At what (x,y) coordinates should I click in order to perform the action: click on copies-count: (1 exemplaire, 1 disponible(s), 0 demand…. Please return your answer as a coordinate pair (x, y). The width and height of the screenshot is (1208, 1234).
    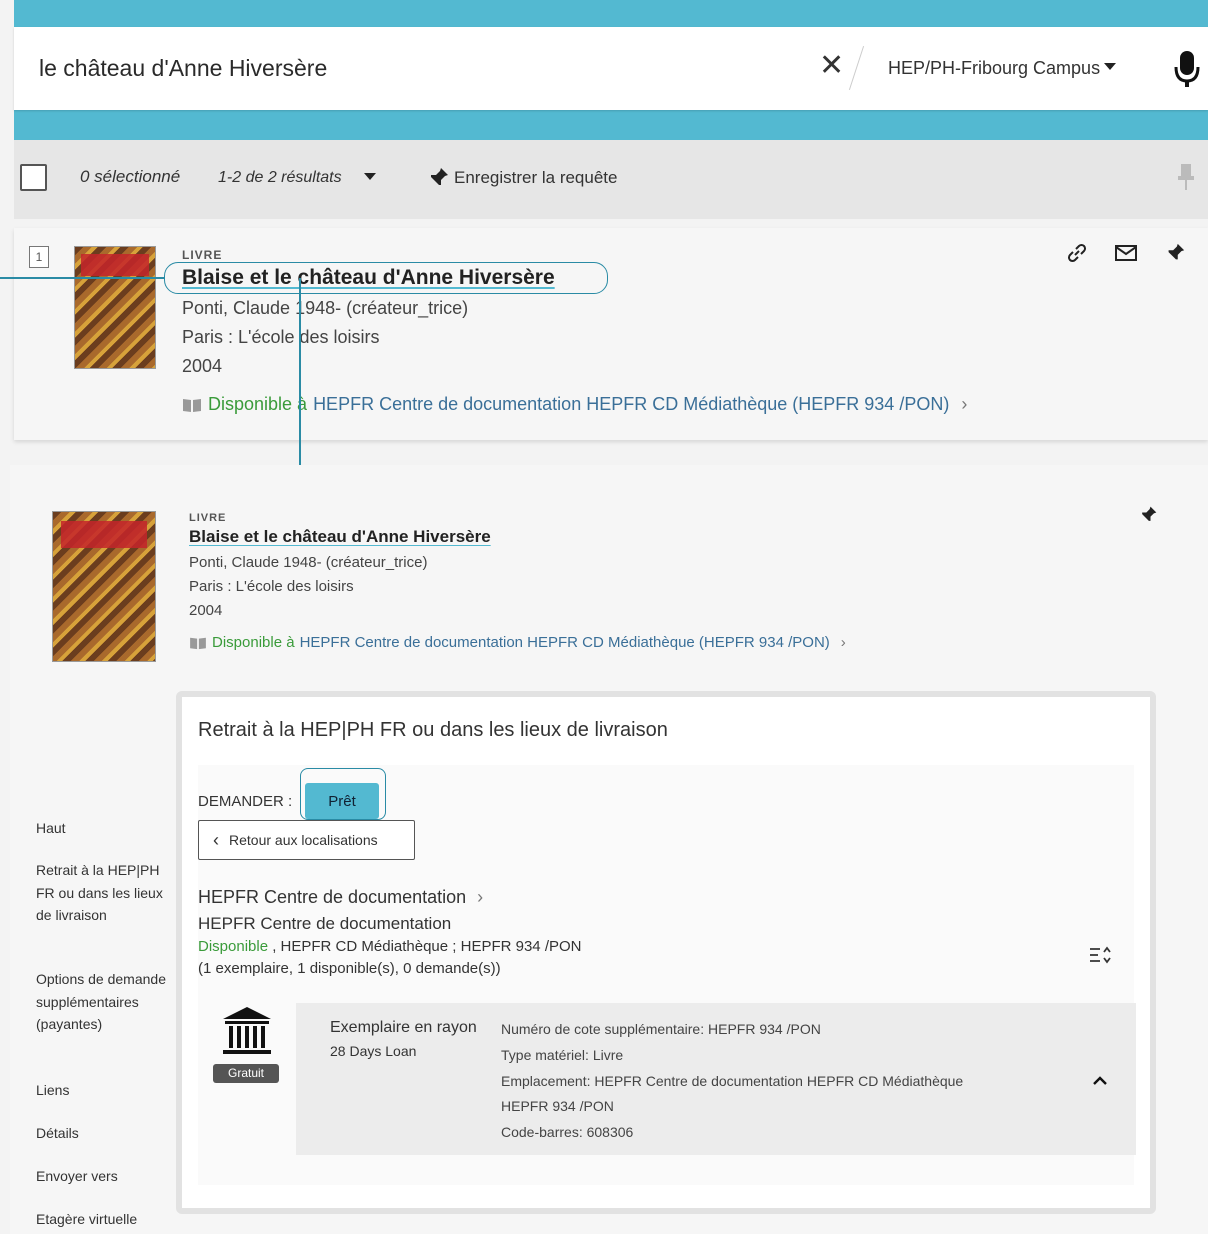
    Looking at the image, I should click on (349, 968).